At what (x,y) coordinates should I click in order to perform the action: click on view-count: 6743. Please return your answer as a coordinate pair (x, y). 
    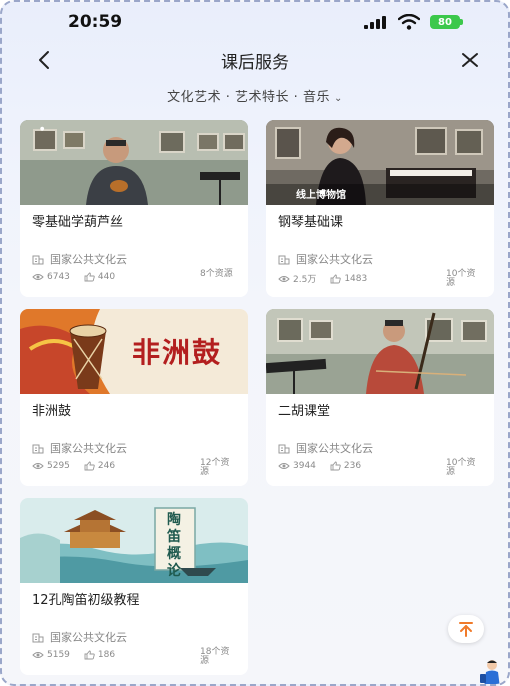
    Looking at the image, I should click on (51, 277).